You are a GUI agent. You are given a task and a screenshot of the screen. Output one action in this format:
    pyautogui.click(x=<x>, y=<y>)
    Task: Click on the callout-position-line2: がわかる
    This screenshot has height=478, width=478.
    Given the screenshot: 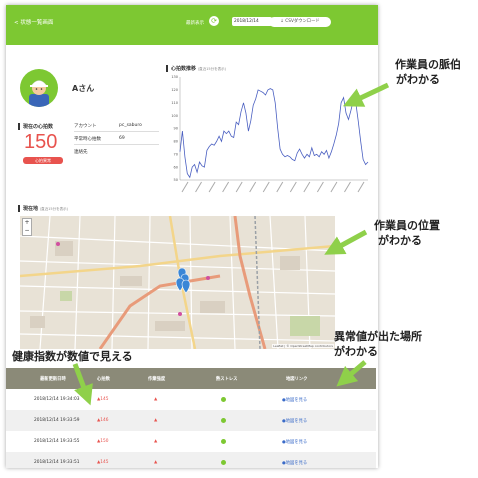 What is the action you would take?
    pyautogui.click(x=400, y=240)
    